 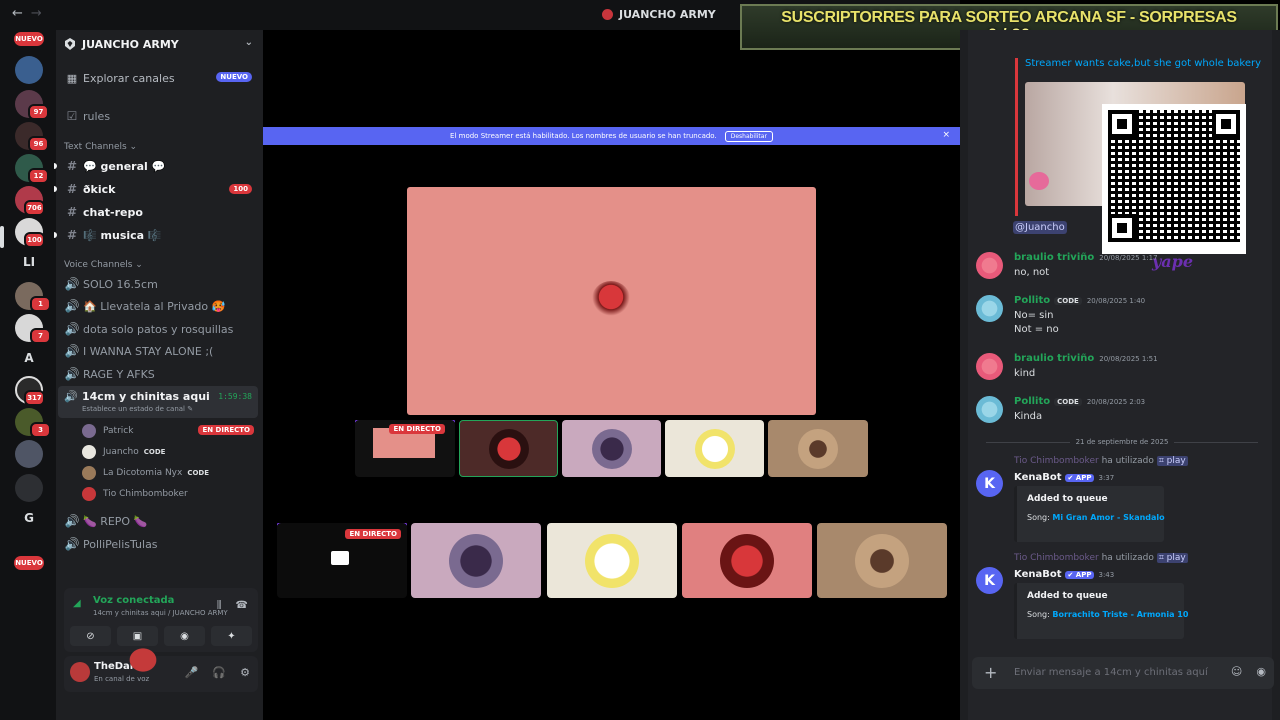 What do you see at coordinates (219, 605) in the screenshot?
I see `noise-suppression-icon: ⫼` at bounding box center [219, 605].